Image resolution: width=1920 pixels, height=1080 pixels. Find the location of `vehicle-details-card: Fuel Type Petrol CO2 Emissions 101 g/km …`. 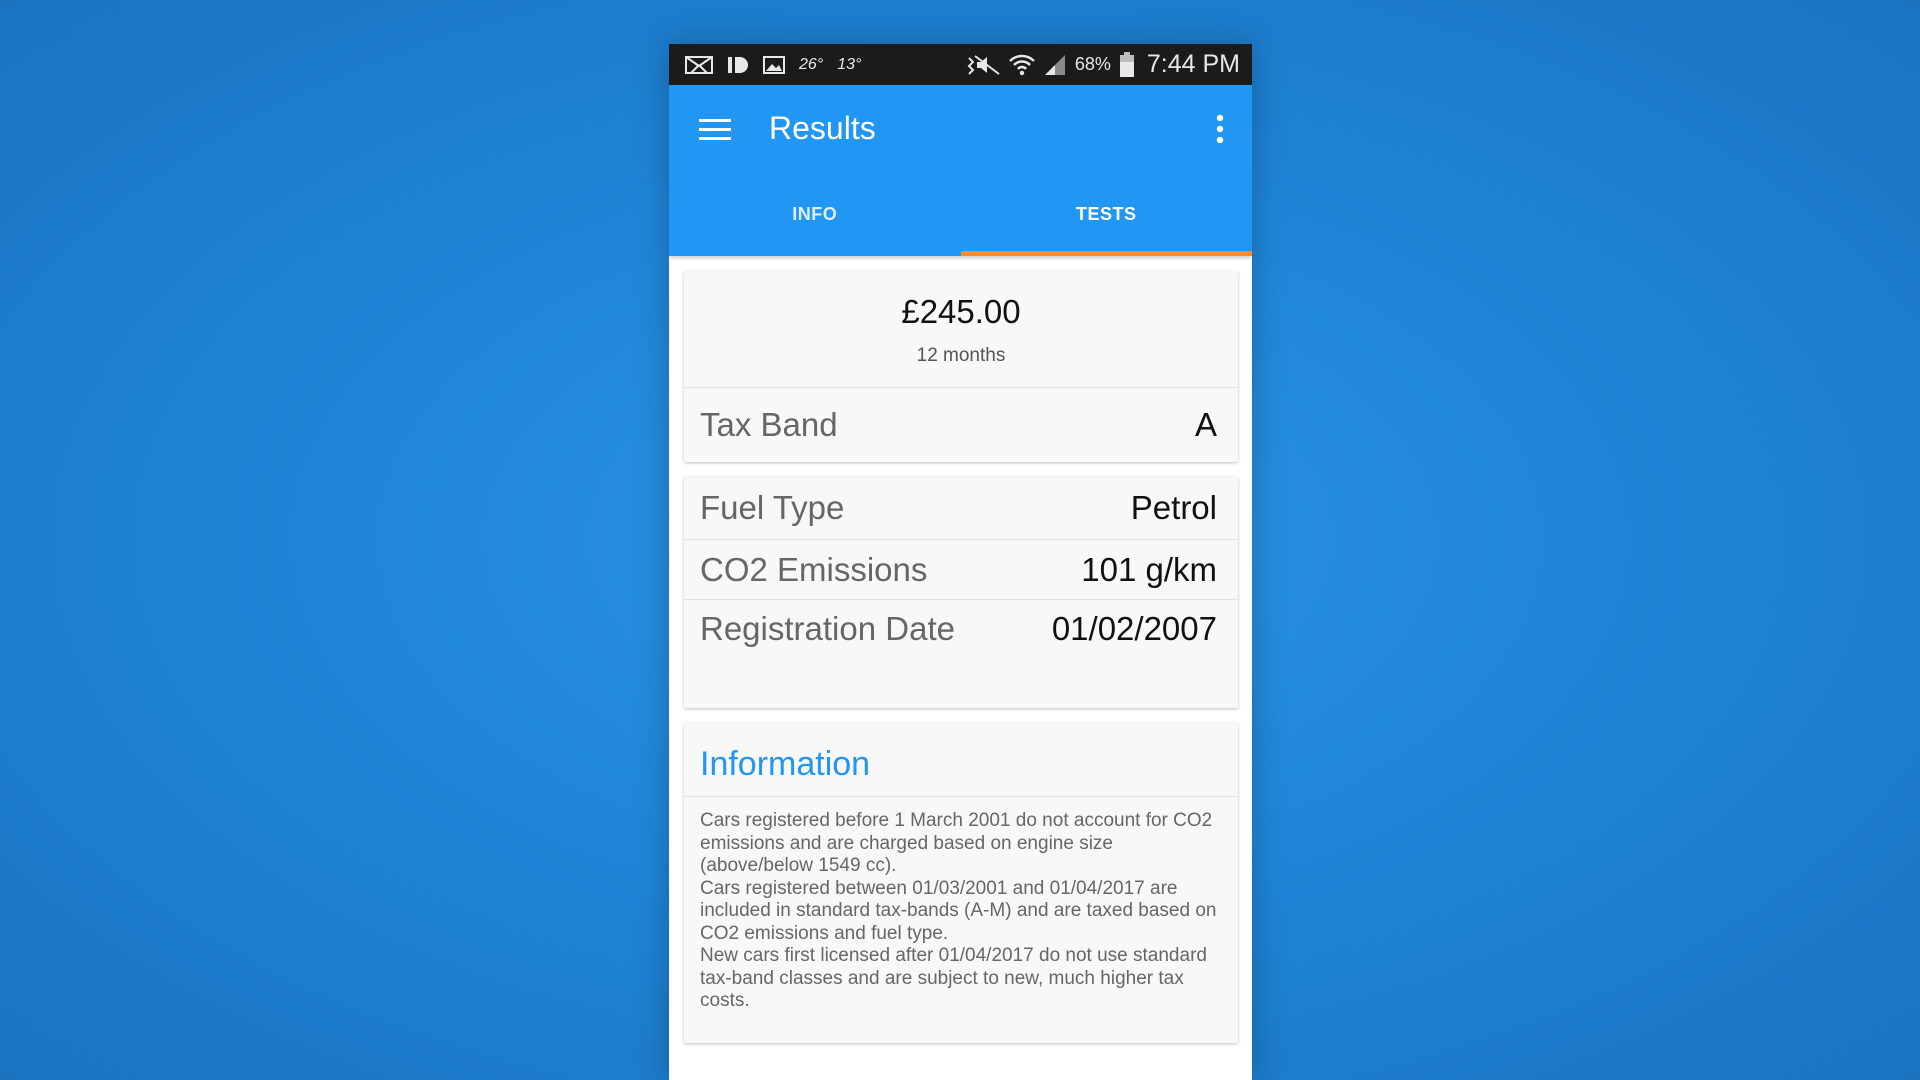

vehicle-details-card: Fuel Type Petrol CO2 Emissions 101 g/km … is located at coordinates (961, 592).